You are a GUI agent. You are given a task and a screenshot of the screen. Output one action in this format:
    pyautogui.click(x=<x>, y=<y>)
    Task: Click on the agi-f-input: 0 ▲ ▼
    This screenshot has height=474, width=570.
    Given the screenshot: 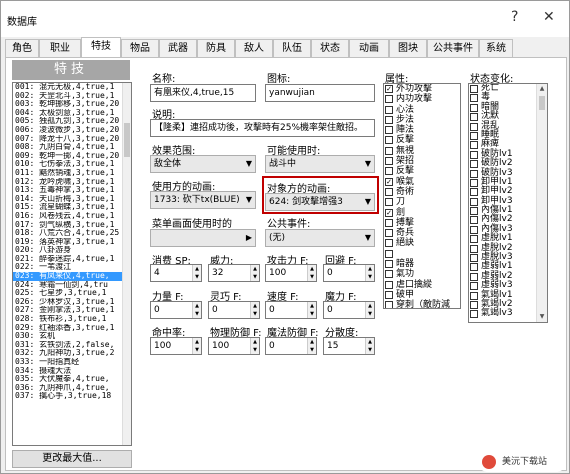 What is the action you would take?
    pyautogui.click(x=291, y=310)
    